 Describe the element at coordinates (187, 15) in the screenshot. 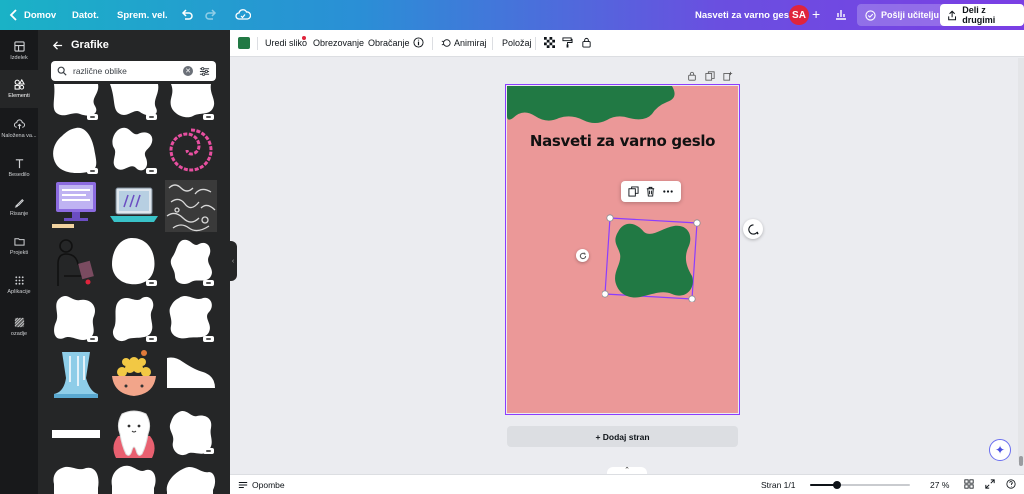

I see `undo-icon` at that location.